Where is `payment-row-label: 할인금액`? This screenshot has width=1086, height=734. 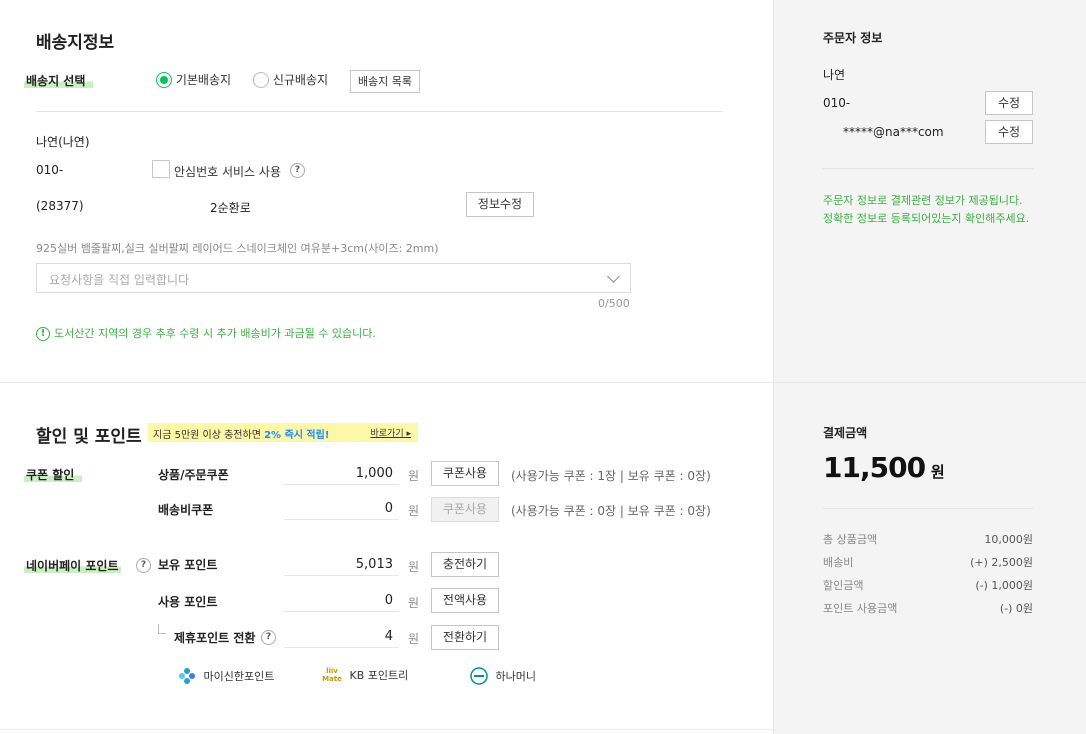 payment-row-label: 할인금액 is located at coordinates (843, 585).